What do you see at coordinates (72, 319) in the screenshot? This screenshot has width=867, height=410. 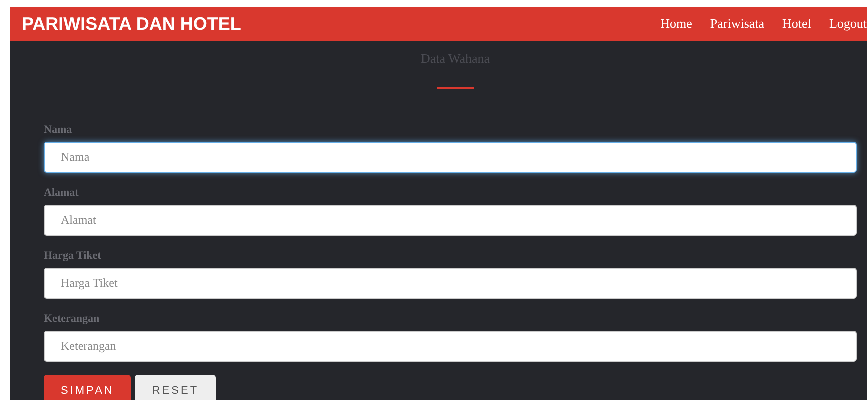 I see `field-label: Keterangan` at bounding box center [72, 319].